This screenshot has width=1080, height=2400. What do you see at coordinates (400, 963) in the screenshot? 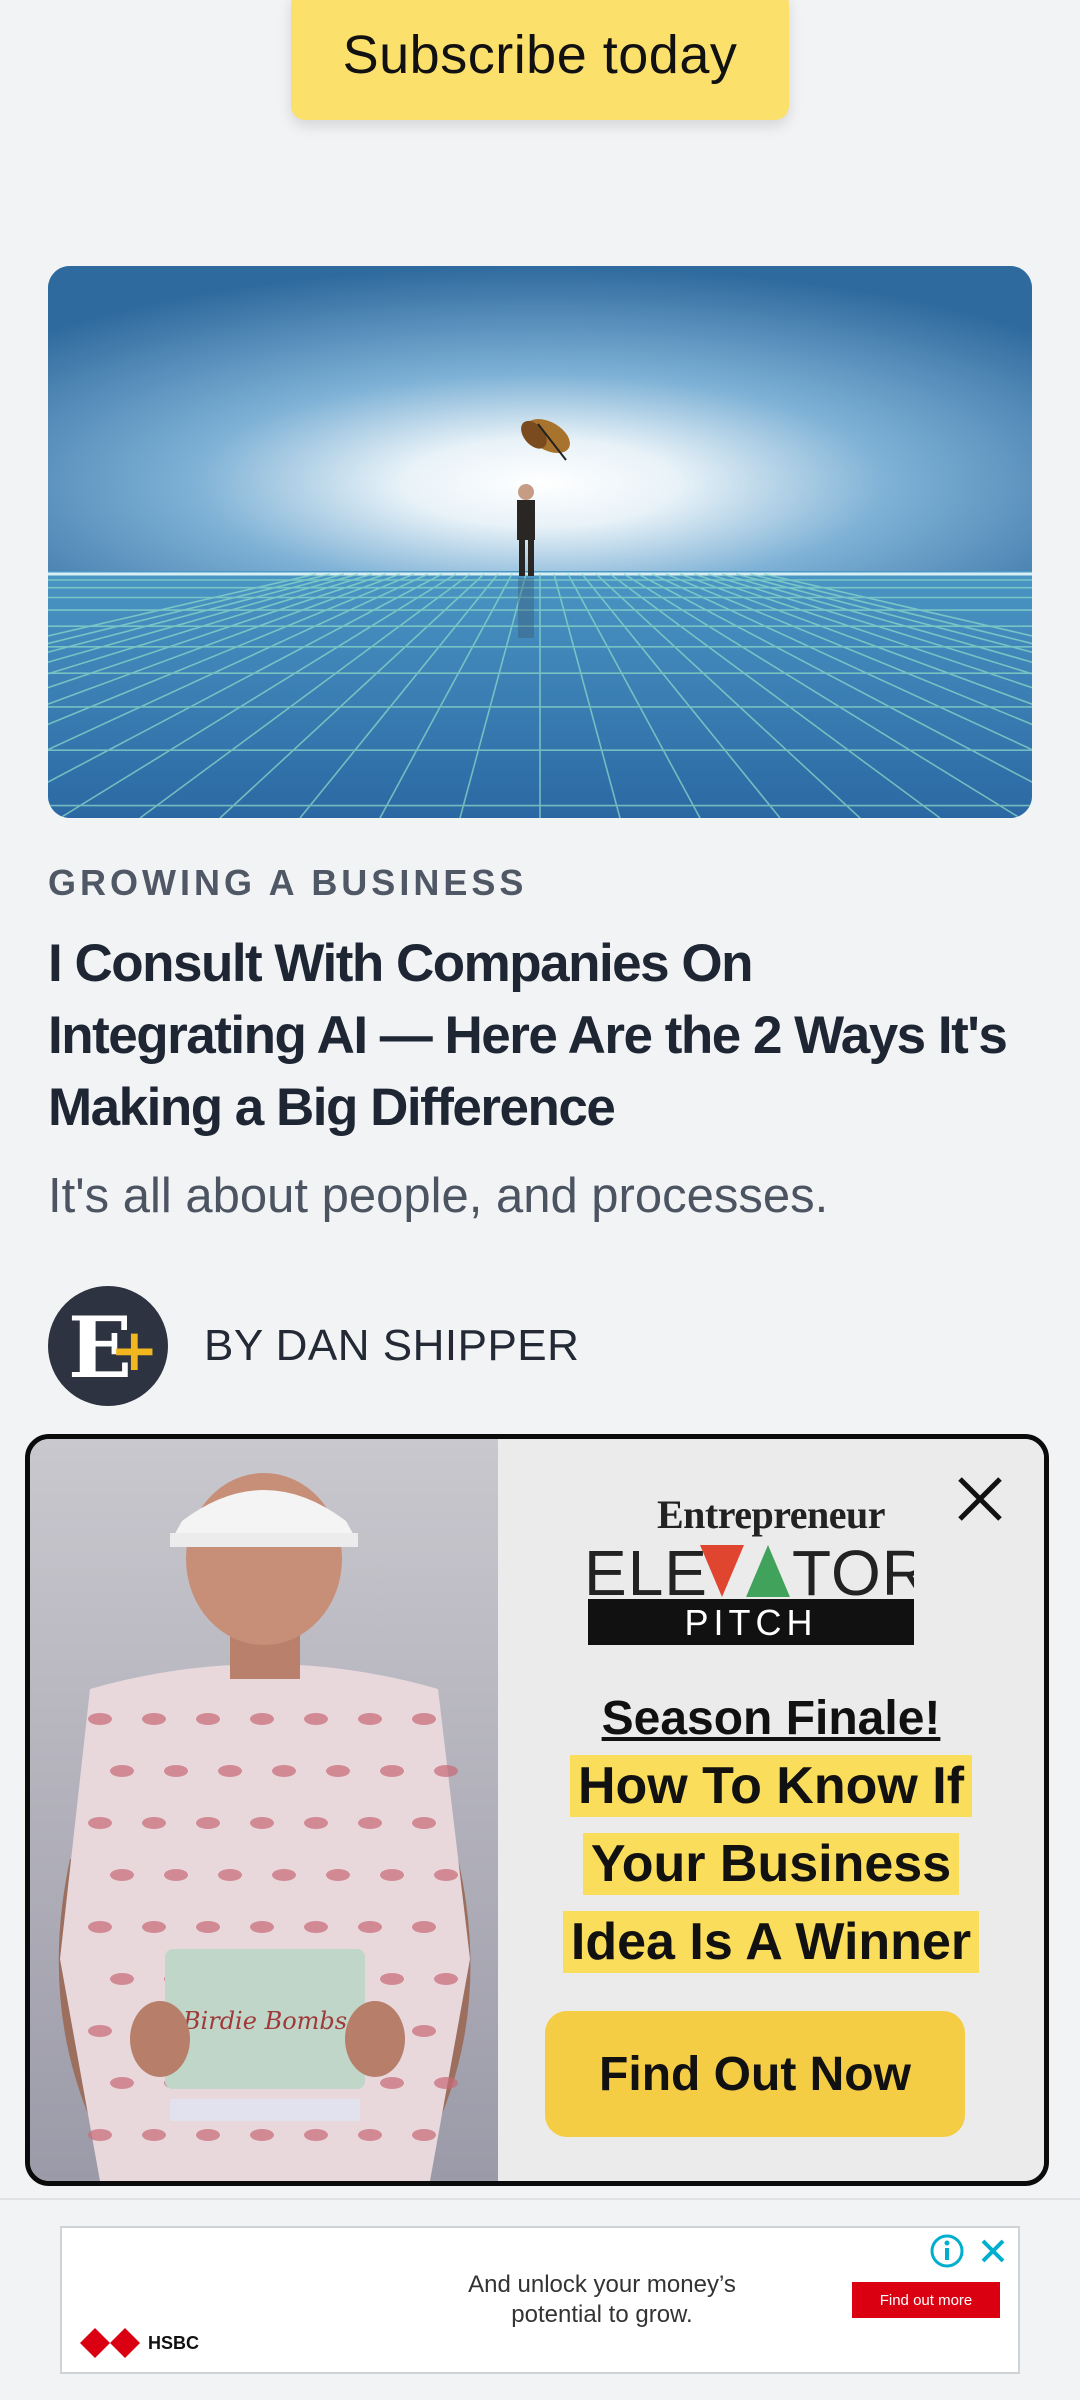
I see `headline-line: I Consult With Companies On` at bounding box center [400, 963].